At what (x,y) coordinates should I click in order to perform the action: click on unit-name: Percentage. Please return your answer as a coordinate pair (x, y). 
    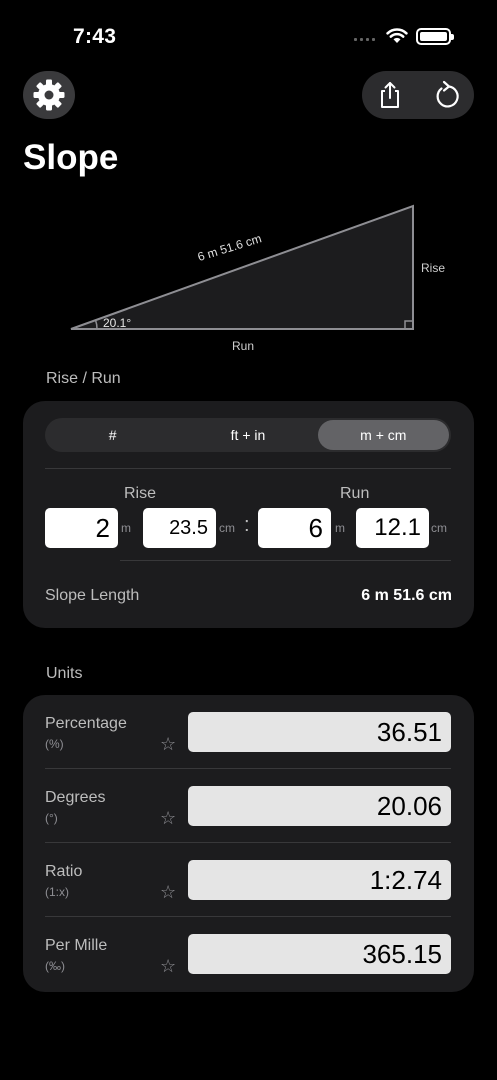
    Looking at the image, I should click on (86, 723).